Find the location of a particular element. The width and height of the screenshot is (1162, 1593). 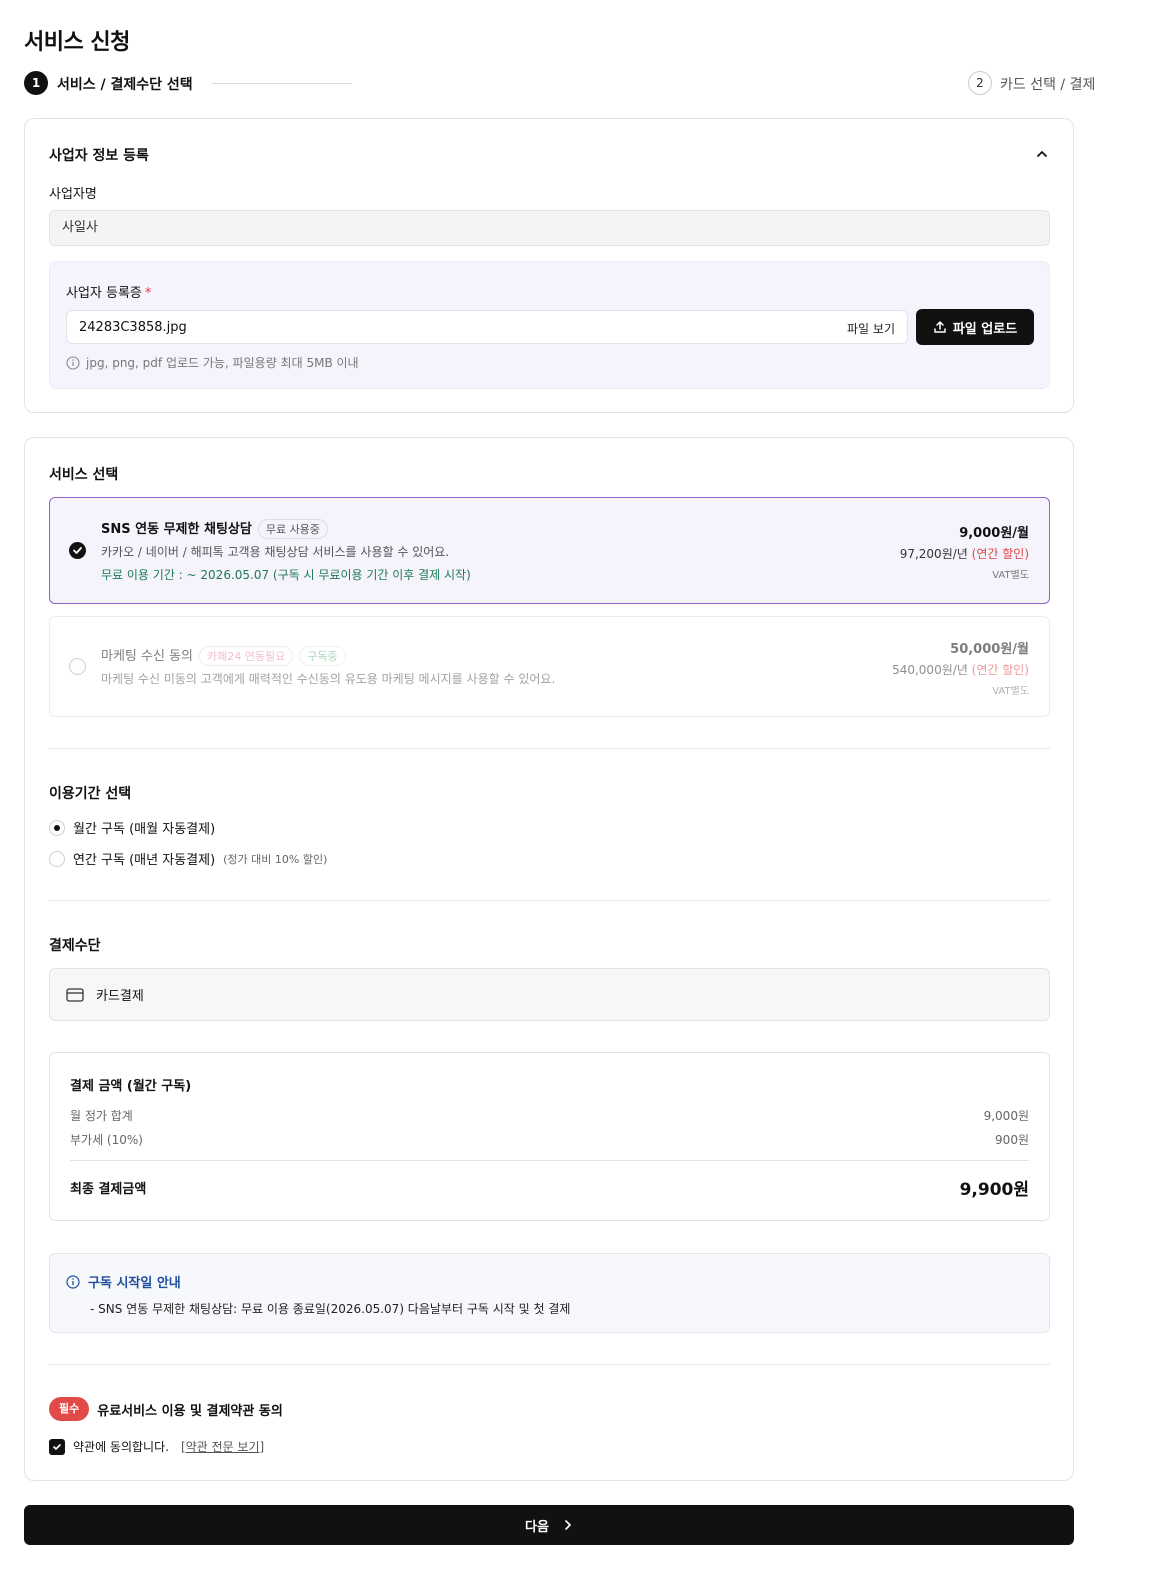

summary-row: 월 정가 합계 9,000원 is located at coordinates (549, 1116).